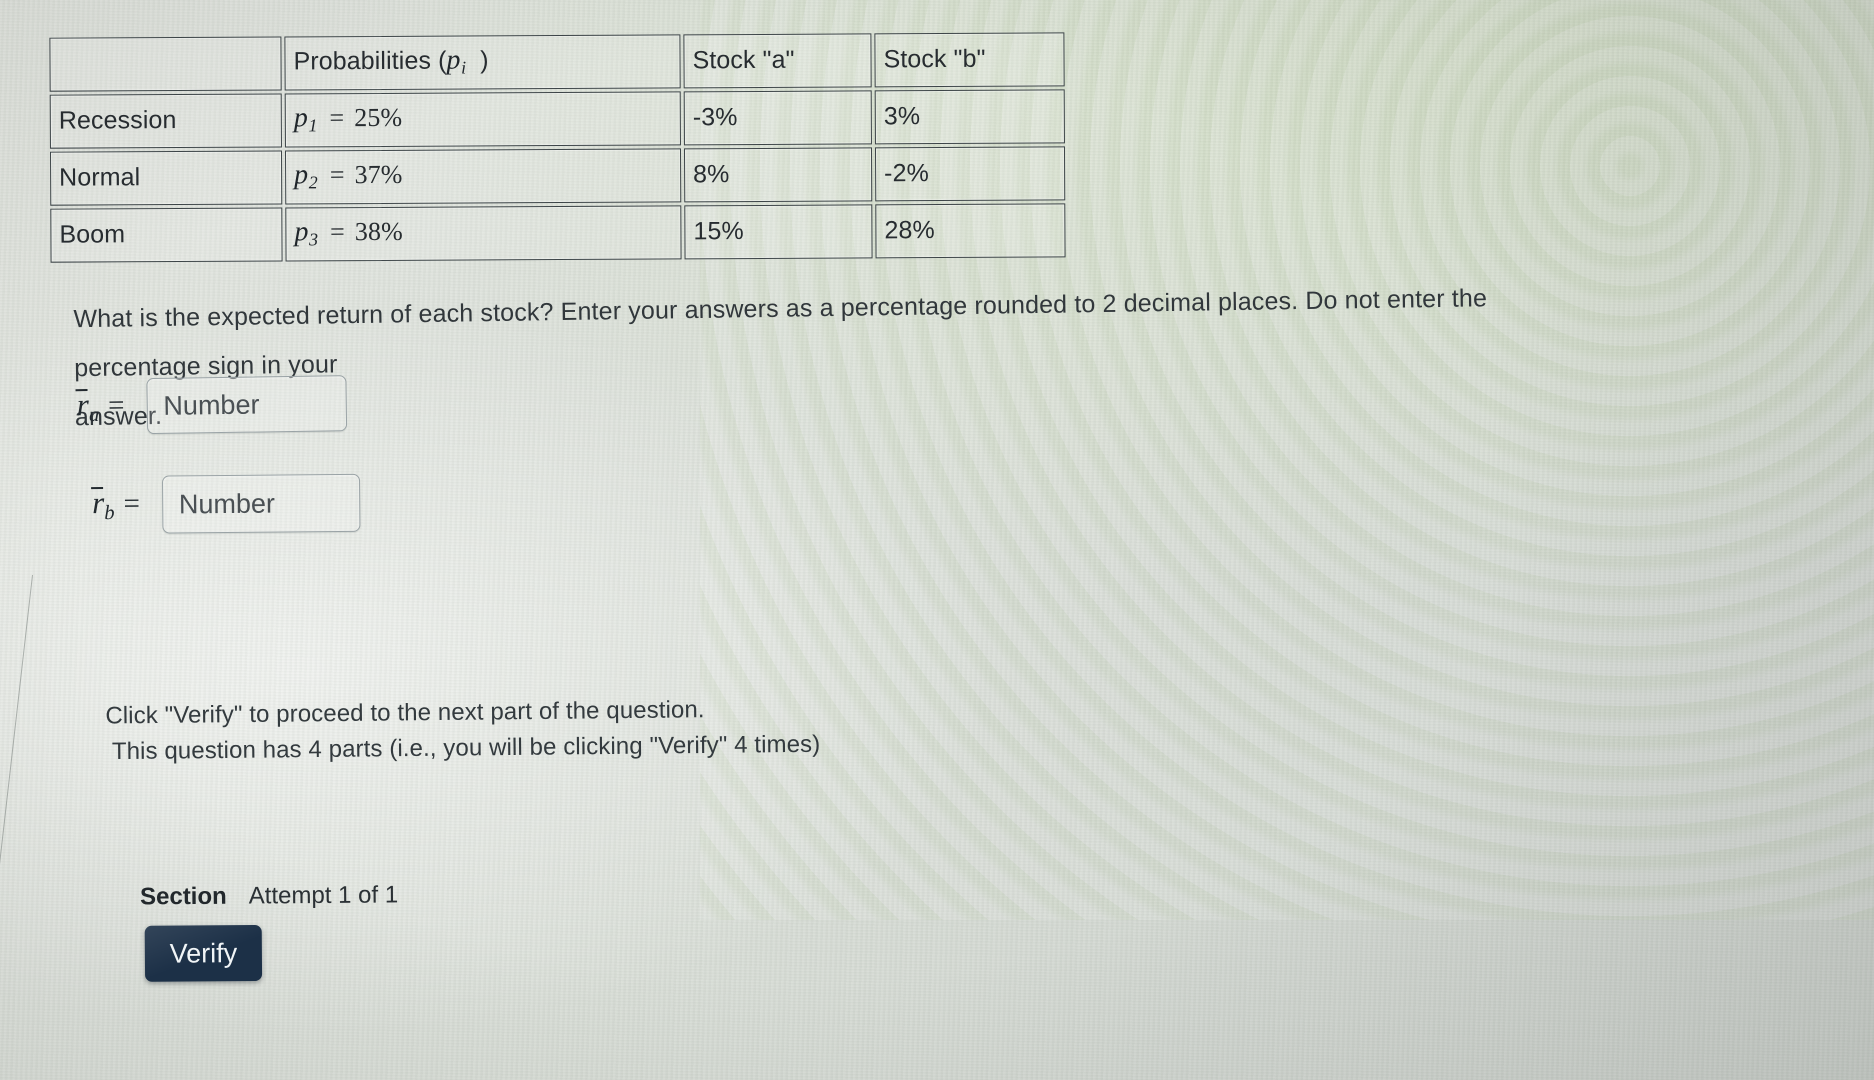 This screenshot has width=1874, height=1080. I want to click on table-row: Recession p1 = 25% -3% 3%, so click(557, 119).